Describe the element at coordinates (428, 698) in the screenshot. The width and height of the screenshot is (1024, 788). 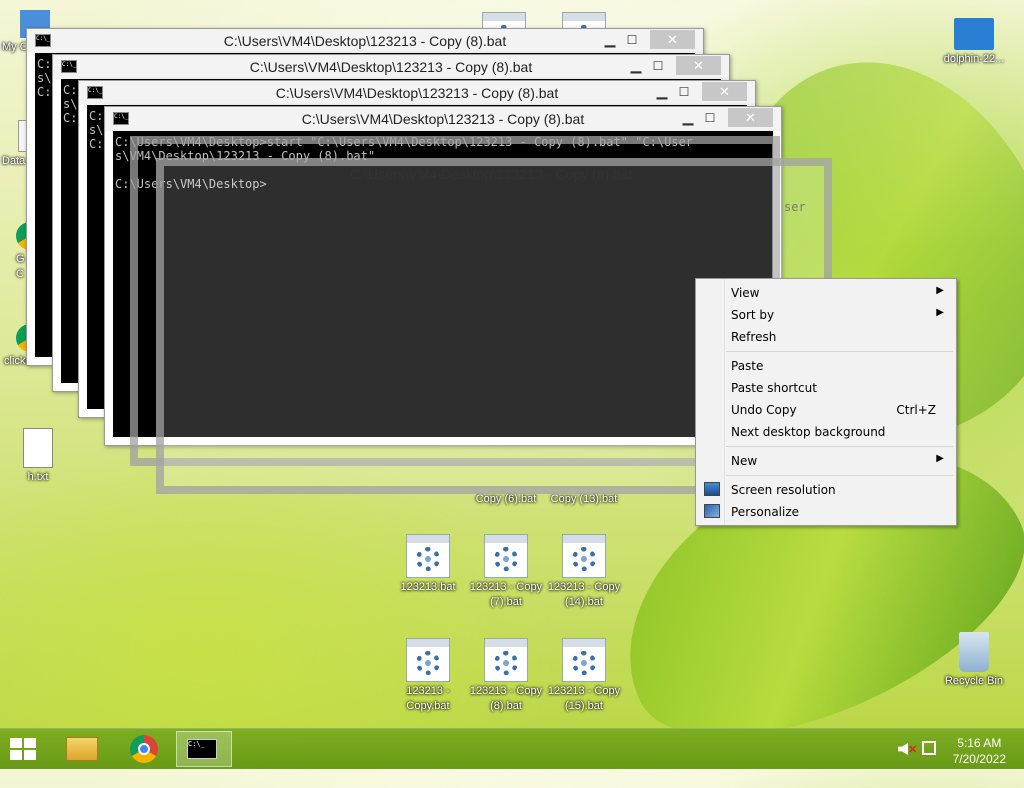
I see `desktop-icon-label: 123213 - Copy.bat` at that location.